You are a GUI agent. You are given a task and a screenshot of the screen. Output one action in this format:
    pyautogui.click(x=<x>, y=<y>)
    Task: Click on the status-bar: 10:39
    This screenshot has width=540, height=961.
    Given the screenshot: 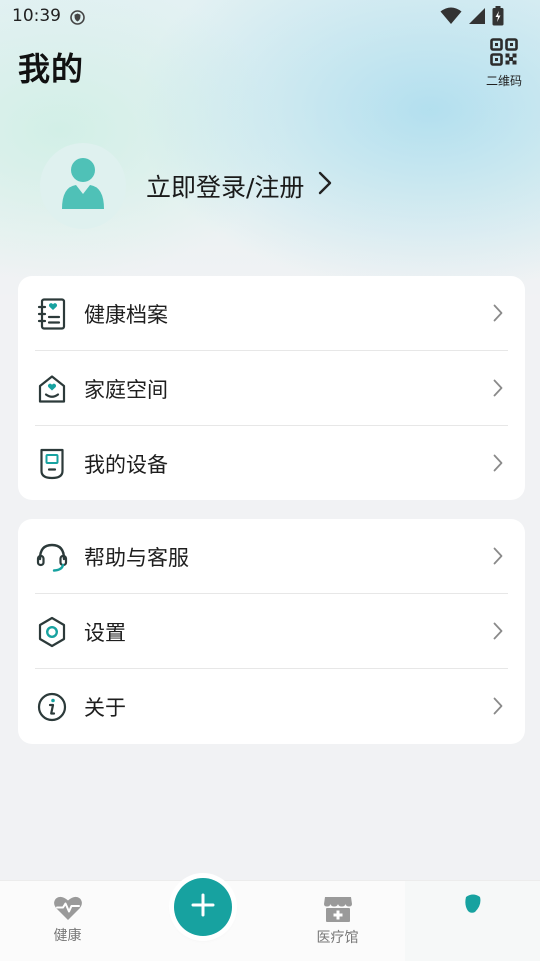 What is the action you would take?
    pyautogui.click(x=270, y=17)
    